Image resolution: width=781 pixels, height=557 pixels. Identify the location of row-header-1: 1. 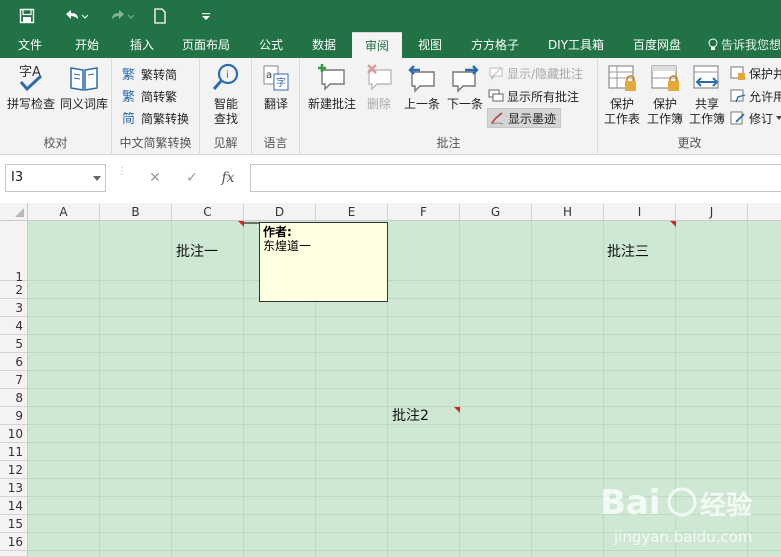
(14, 252).